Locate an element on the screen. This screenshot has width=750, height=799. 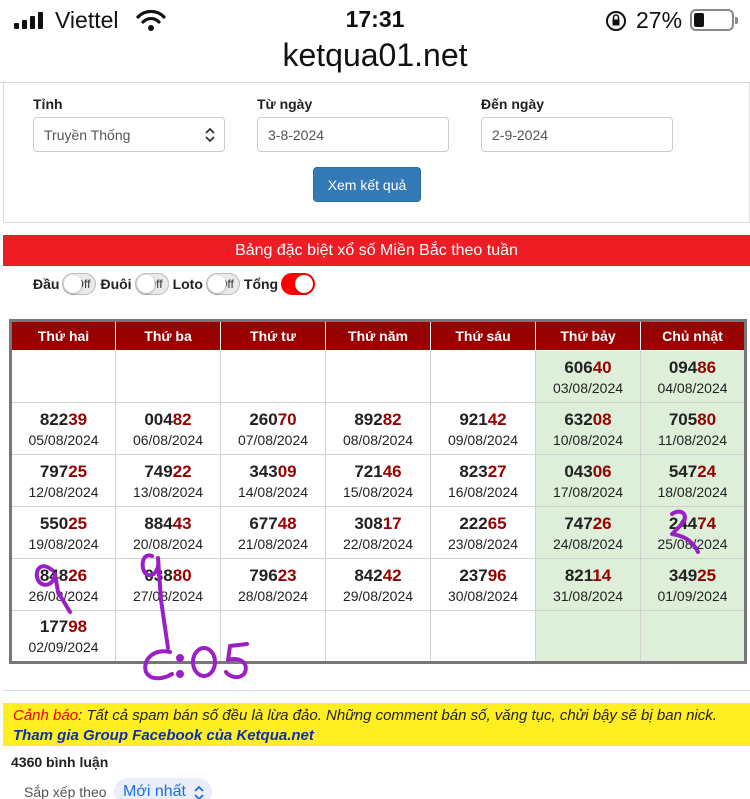
draw-date: 30/08/2024 is located at coordinates (483, 595).